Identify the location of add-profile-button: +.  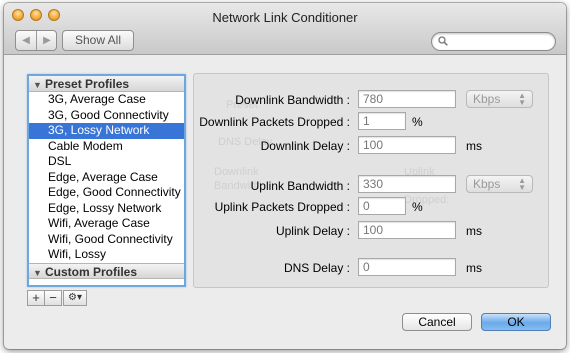
(36, 298).